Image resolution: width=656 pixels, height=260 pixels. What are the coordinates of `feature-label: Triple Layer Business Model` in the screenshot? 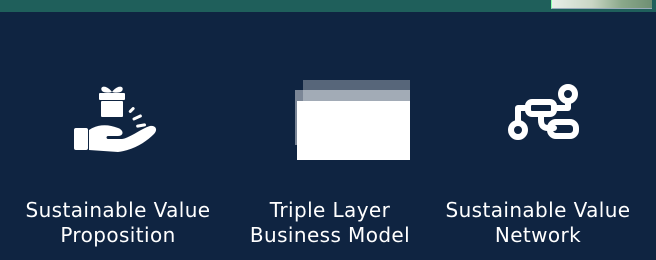 It's located at (330, 223).